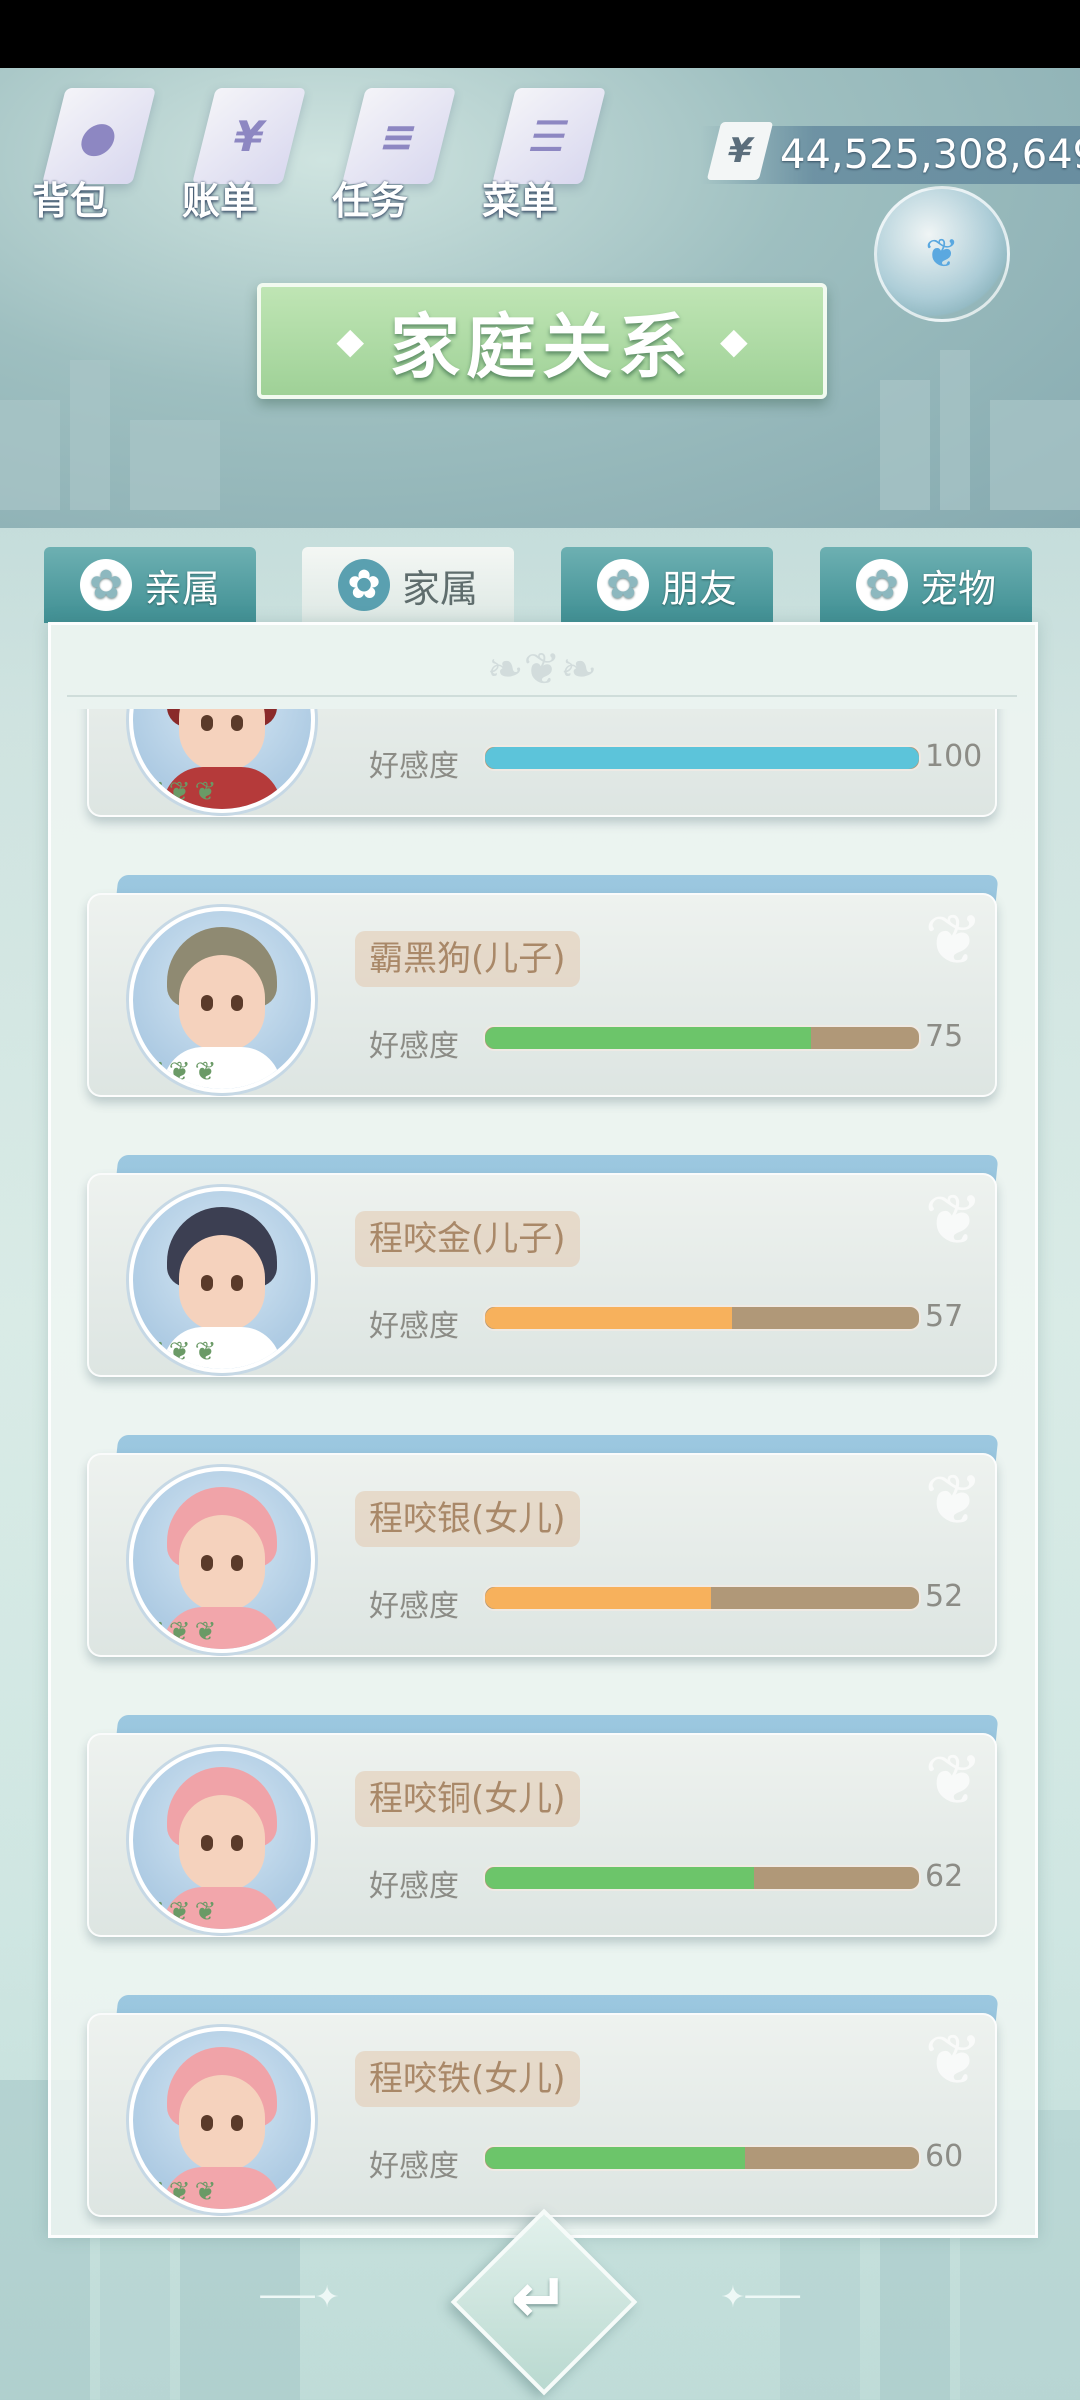 Image resolution: width=1080 pixels, height=2400 pixels. I want to click on yen-icon: ¥, so click(740, 151).